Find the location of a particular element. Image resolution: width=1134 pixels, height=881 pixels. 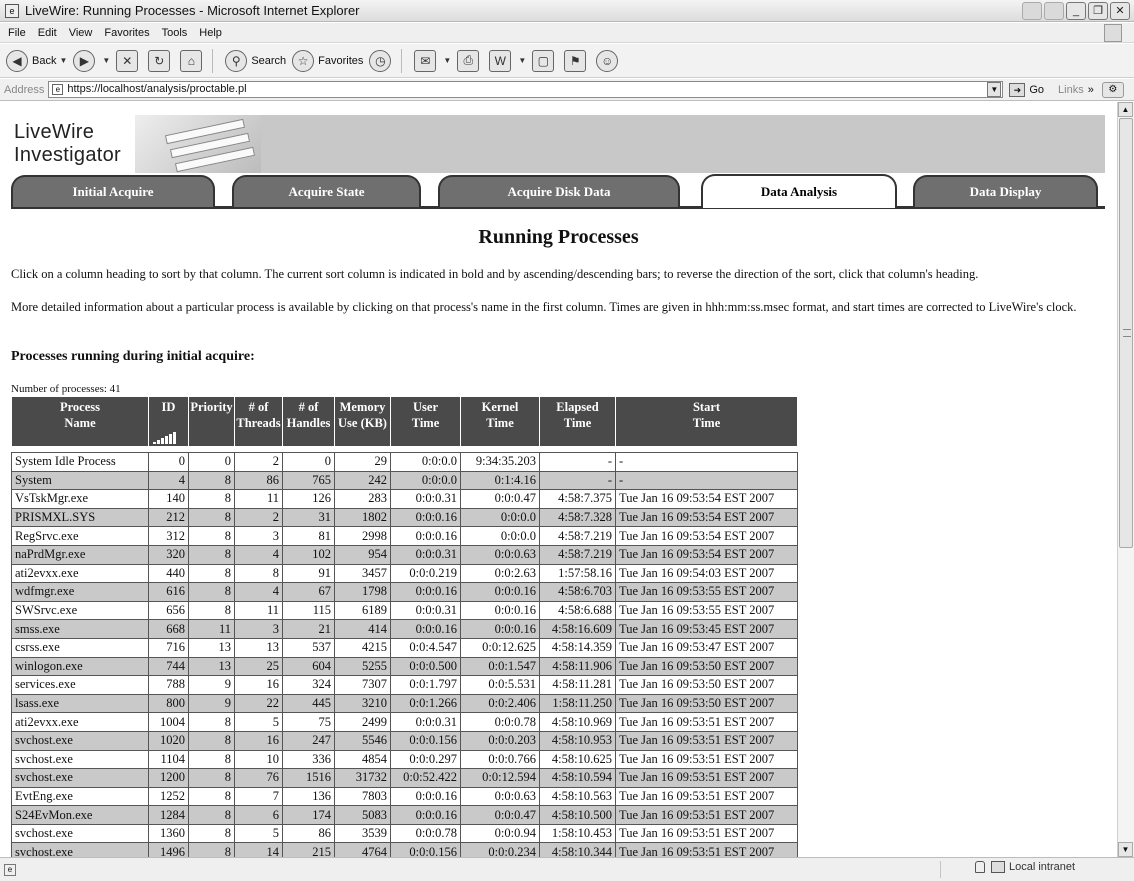

cell-threads: 3 is located at coordinates (258, 536).